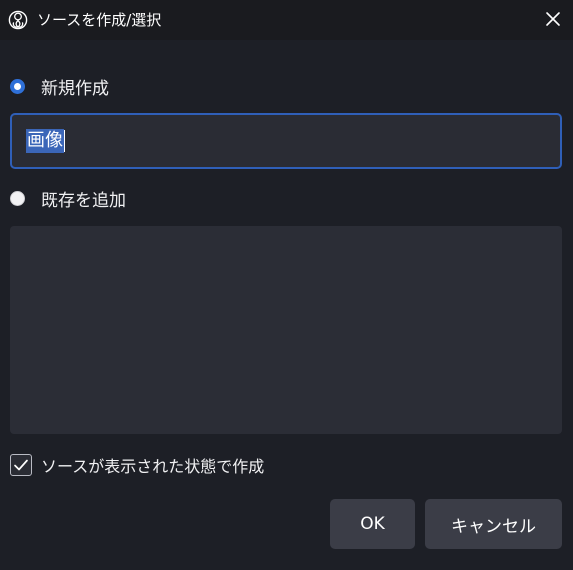 This screenshot has height=570, width=573. I want to click on create-new-radio-option: 新規作成, so click(59, 86).